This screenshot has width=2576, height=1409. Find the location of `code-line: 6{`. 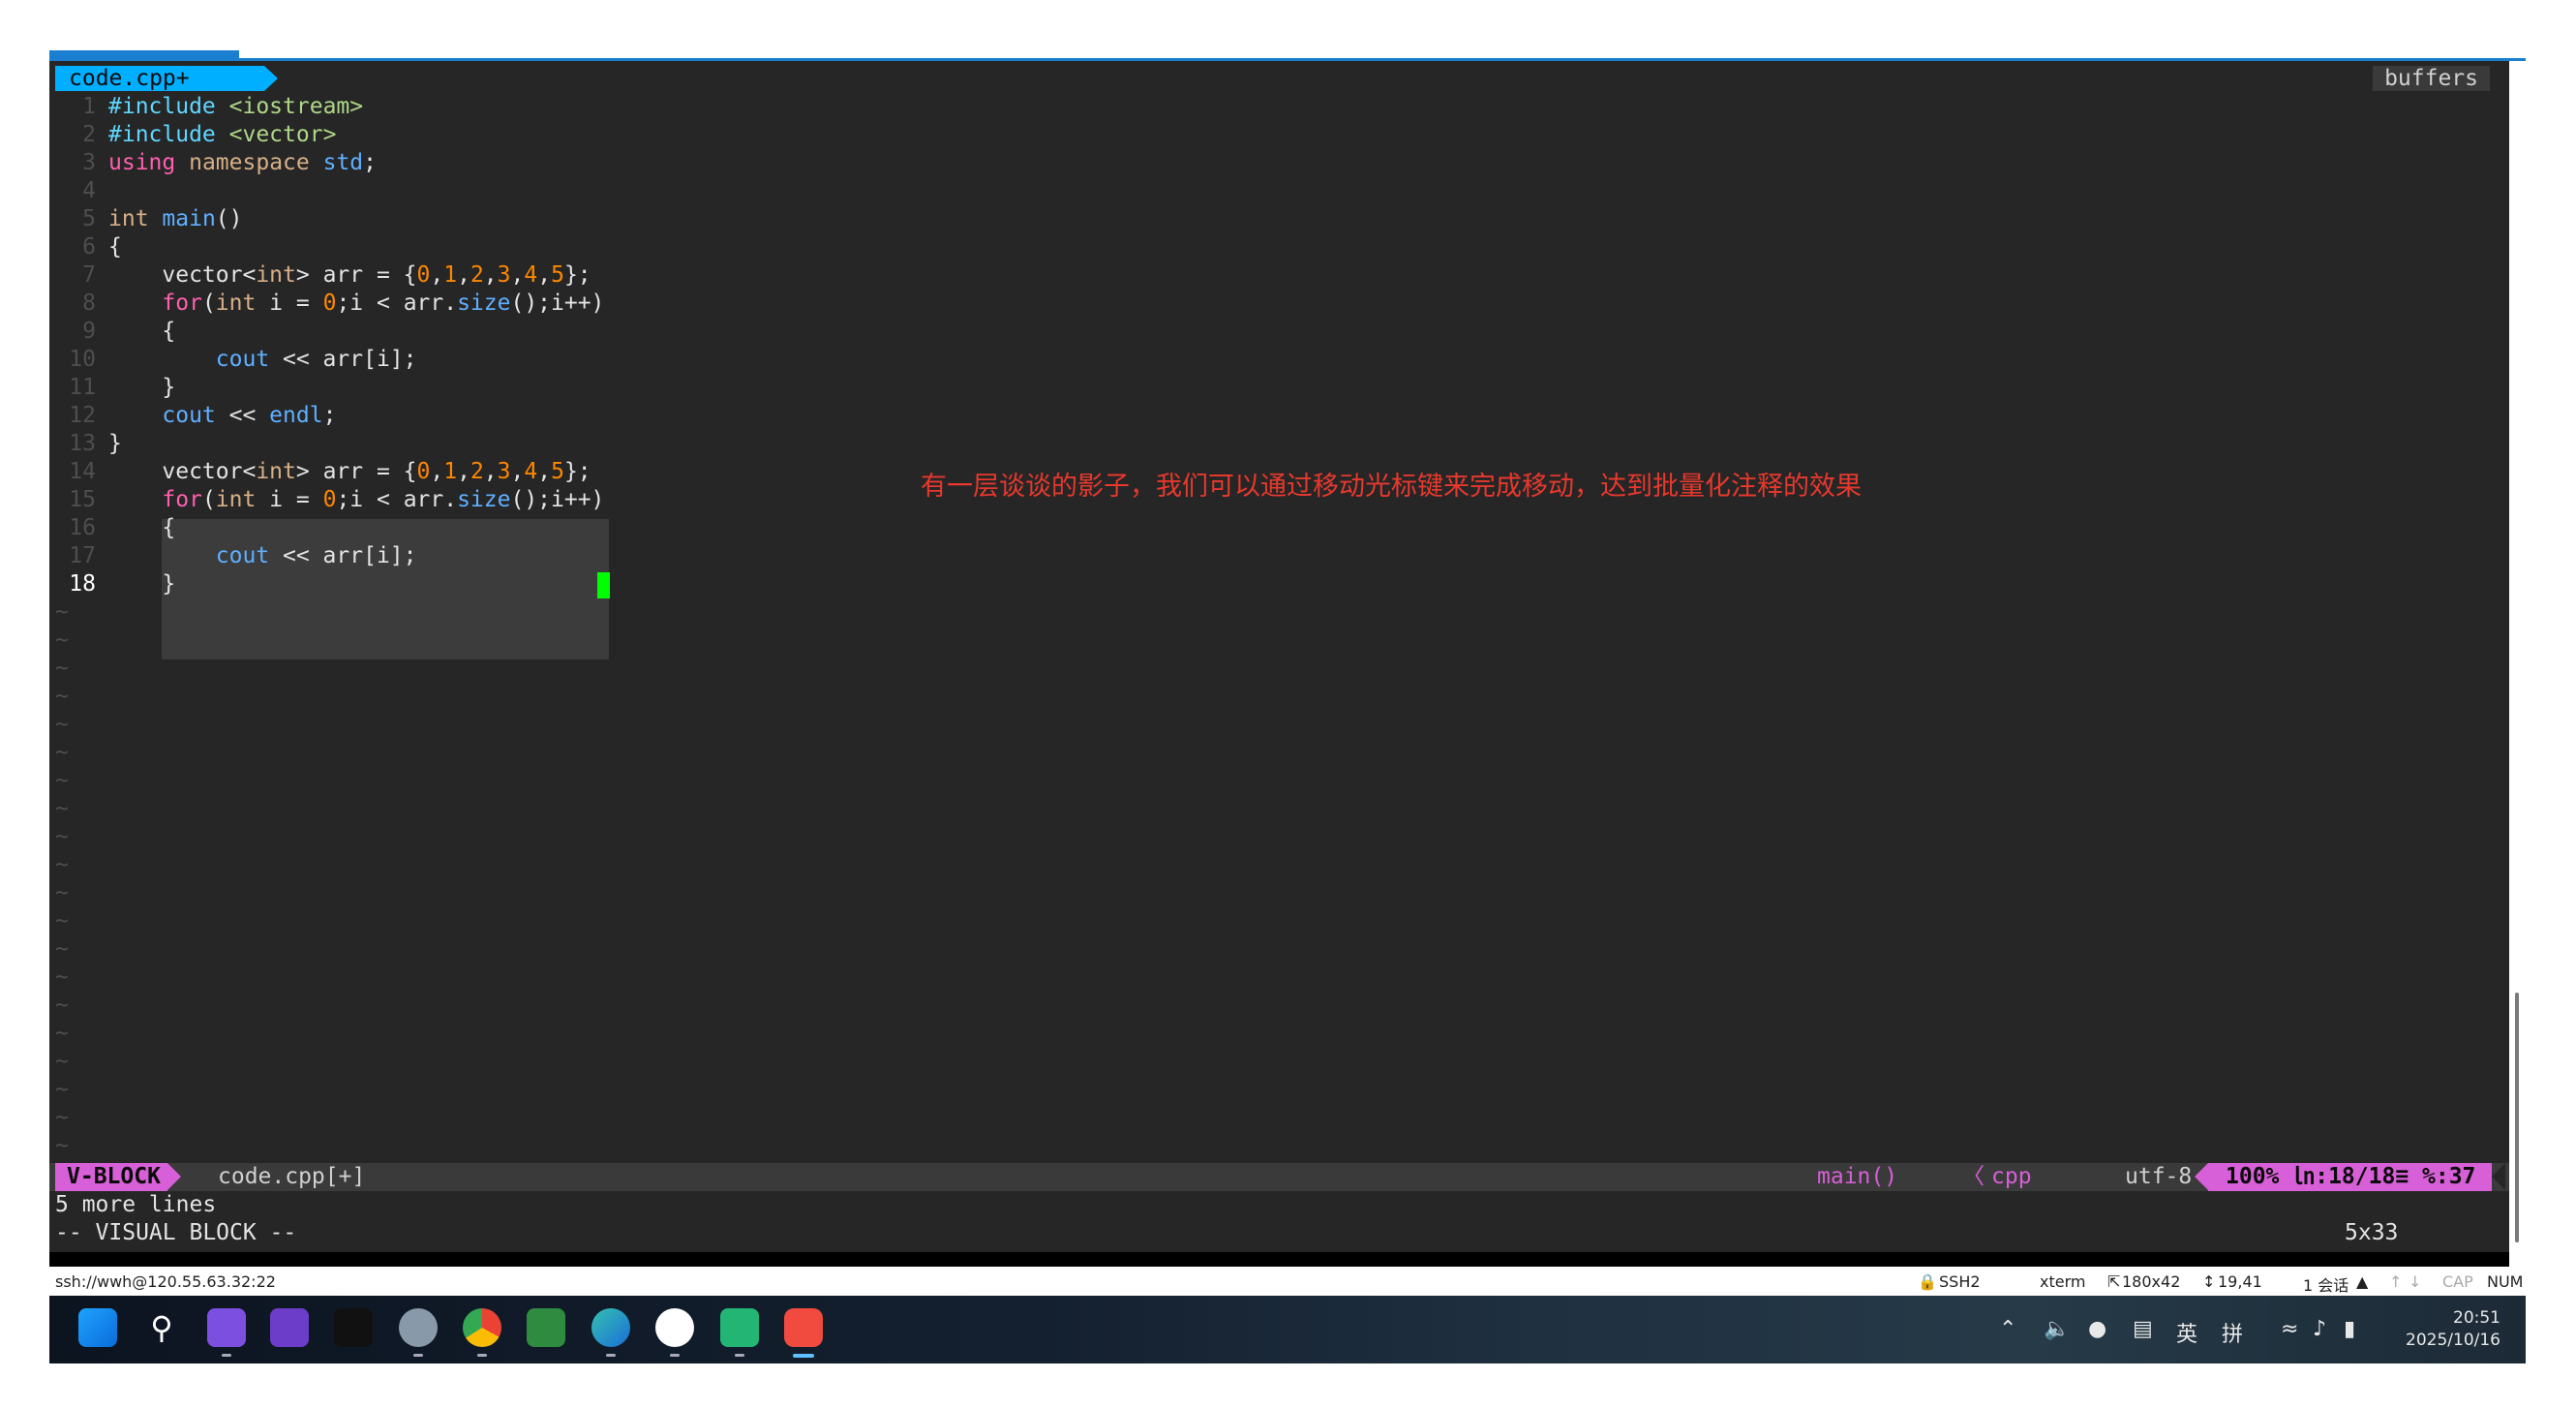

code-line: 6{ is located at coordinates (1279, 247).